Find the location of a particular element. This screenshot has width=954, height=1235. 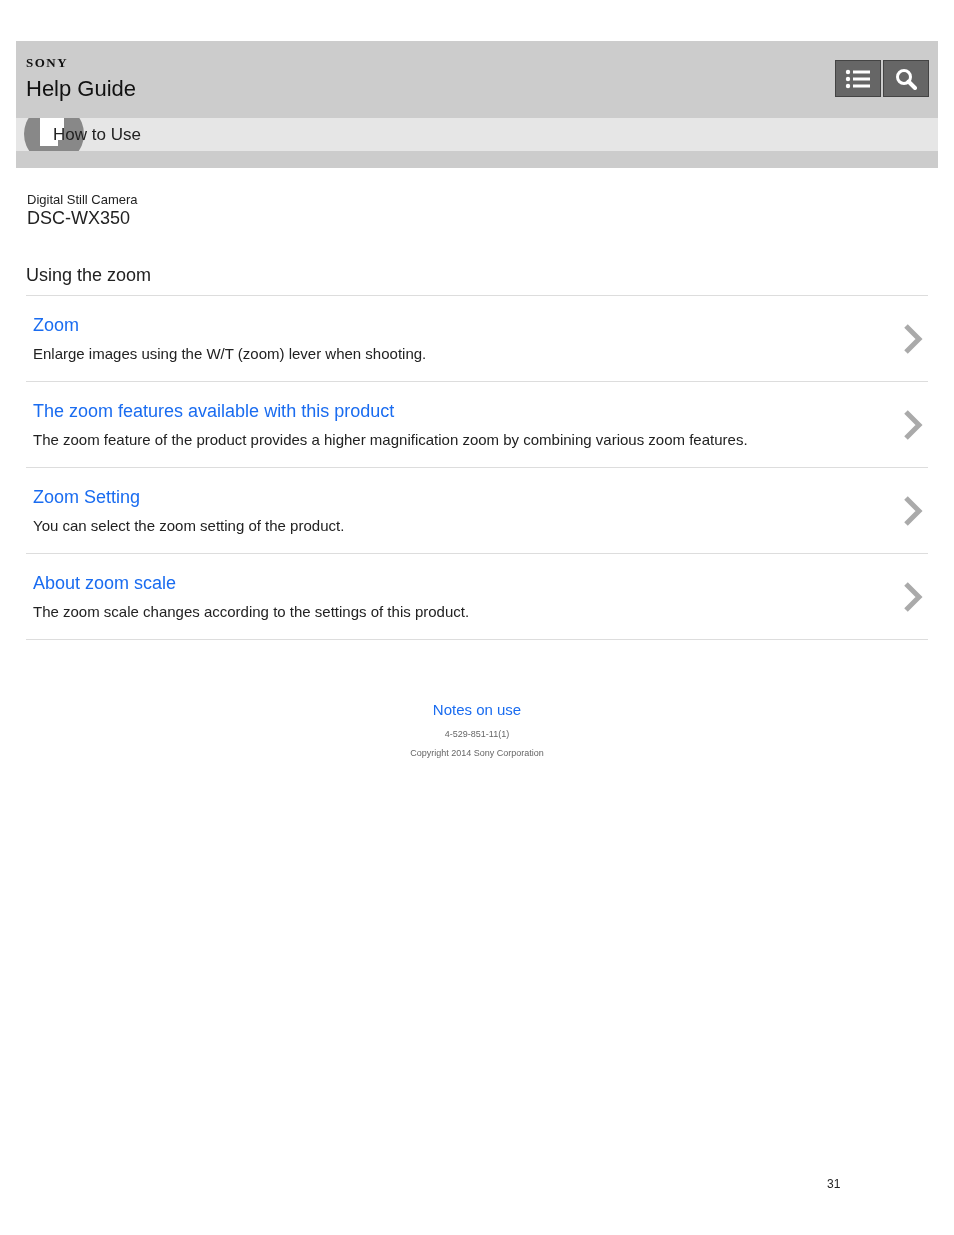

search-button is located at coordinates (906, 78).